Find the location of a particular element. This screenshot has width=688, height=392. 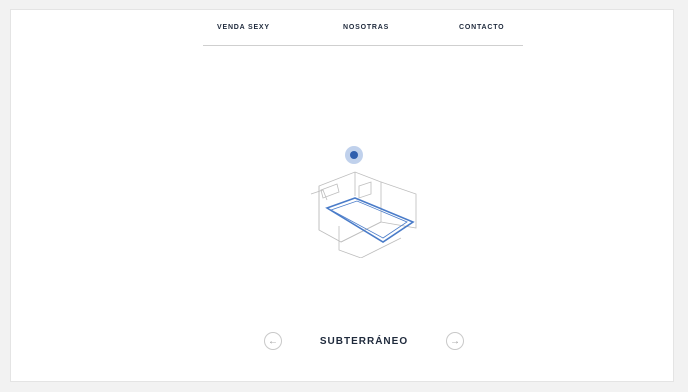

nav-nosotras: NOSOTRAS is located at coordinates (366, 27).